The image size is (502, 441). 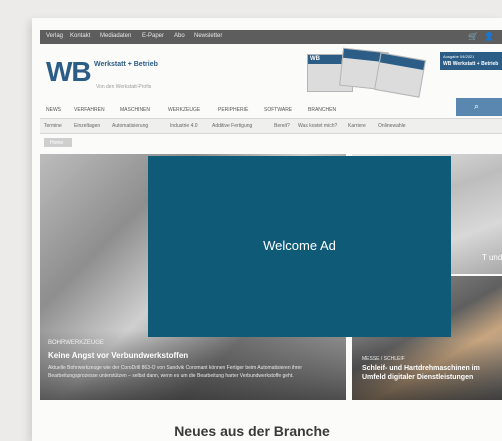 What do you see at coordinates (54, 36) in the screenshot?
I see `topbar-link-verlag: Verlag` at bounding box center [54, 36].